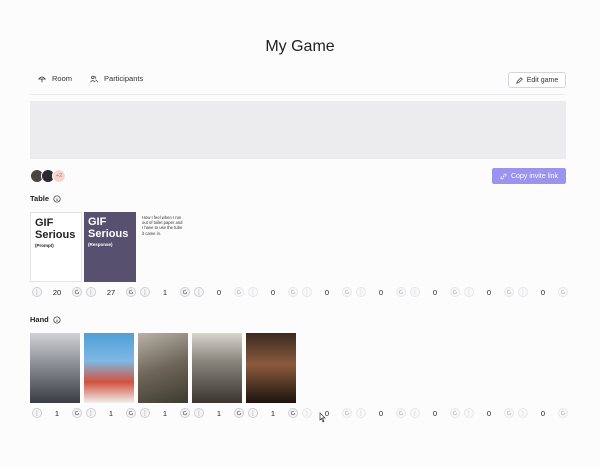 The height and width of the screenshot is (468, 600). What do you see at coordinates (56, 247) in the screenshot?
I see `prompt-card: GIF Serious (Prompt)` at bounding box center [56, 247].